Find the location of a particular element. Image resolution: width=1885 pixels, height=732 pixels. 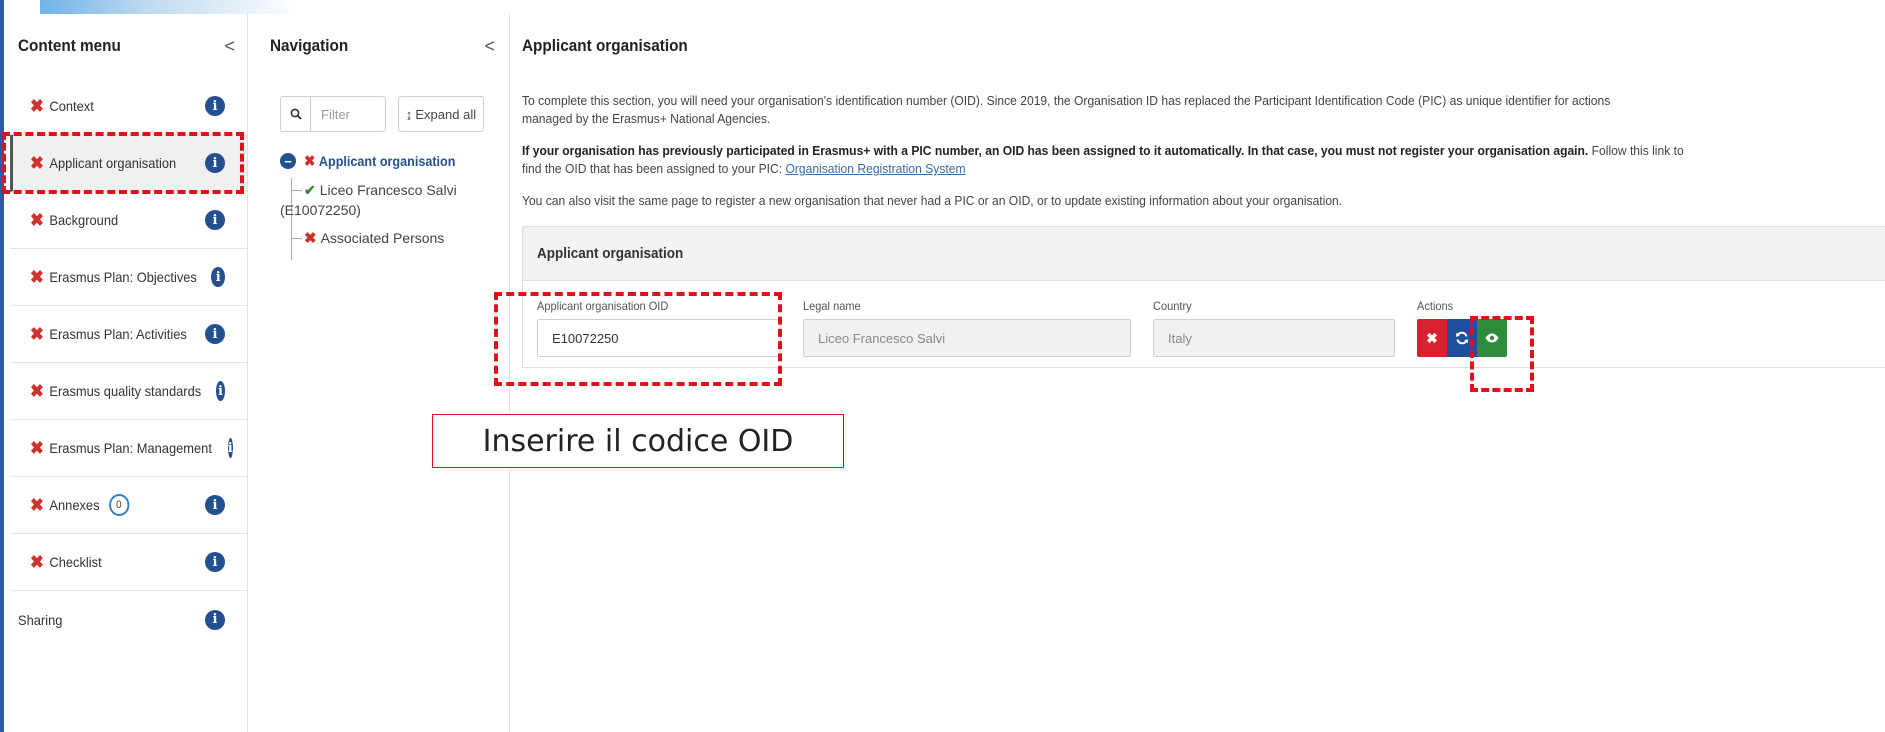

tree-node-associated-persons: ✖ Associated Persons is located at coordinates (394, 238).